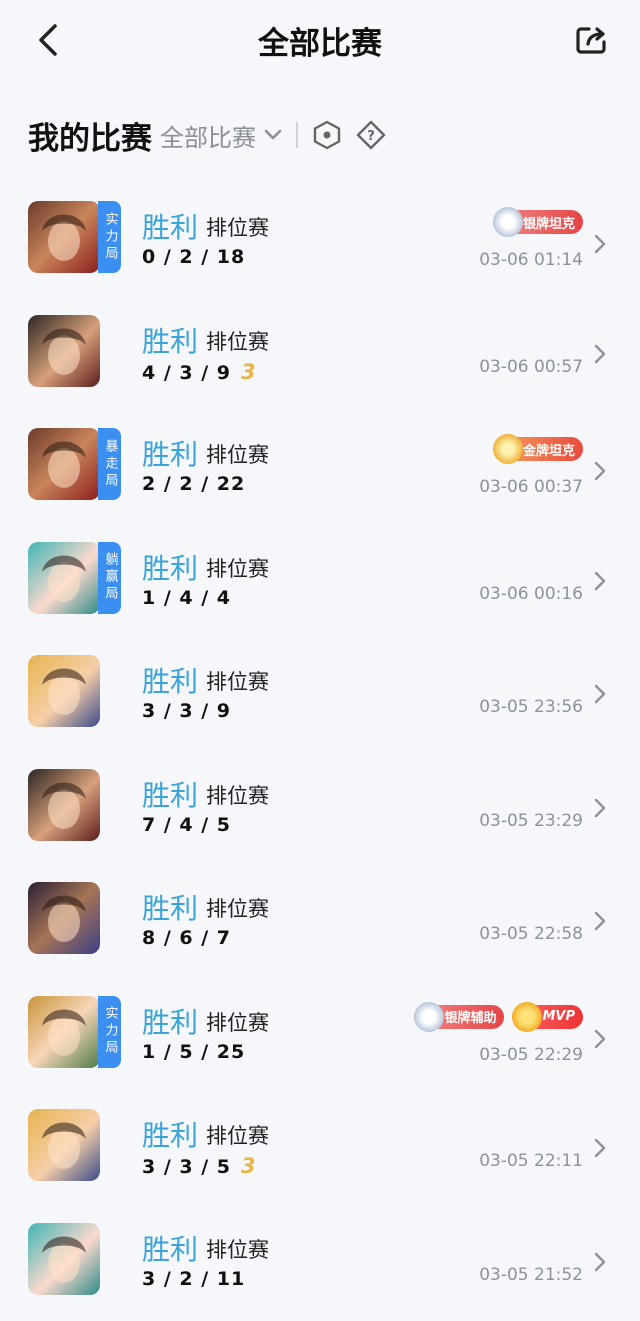  I want to click on match-row: 暴走局 胜利 排位赛 2 / 2 / 22 金牌坦克 03-06 00:37, so click(320, 452).